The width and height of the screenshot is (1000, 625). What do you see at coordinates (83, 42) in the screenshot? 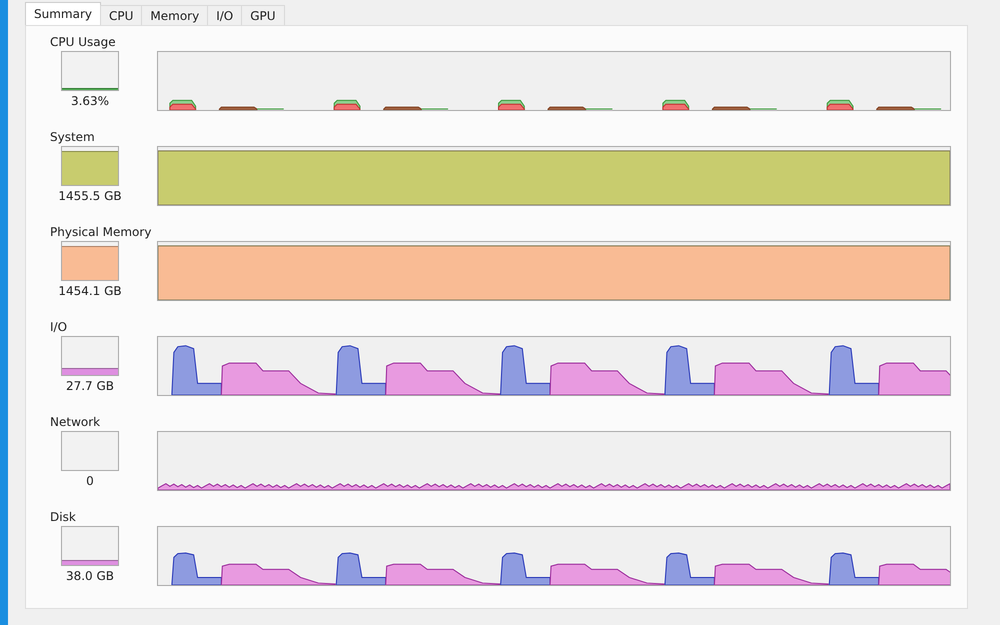
I see `section-title: CPU Usage` at bounding box center [83, 42].